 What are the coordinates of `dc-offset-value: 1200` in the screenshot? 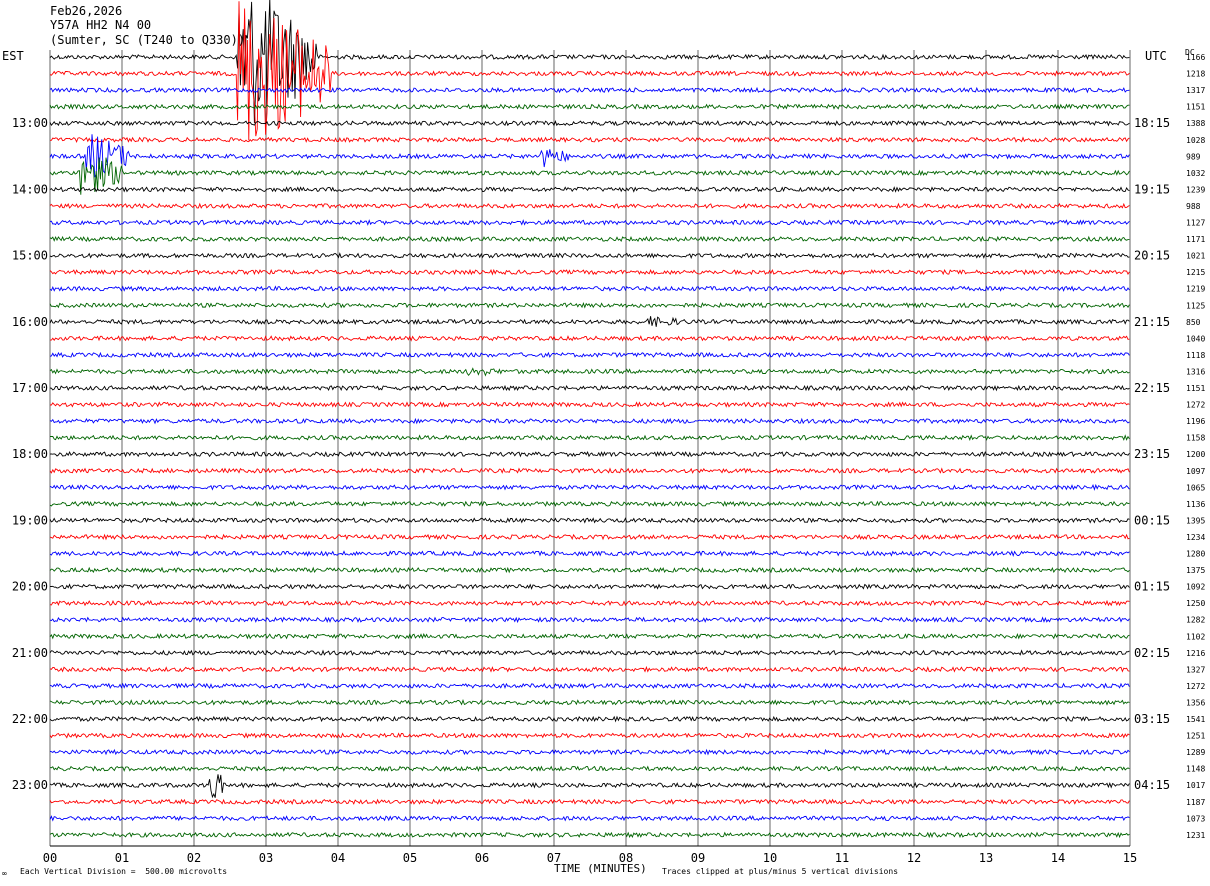 It's located at (1195, 454).